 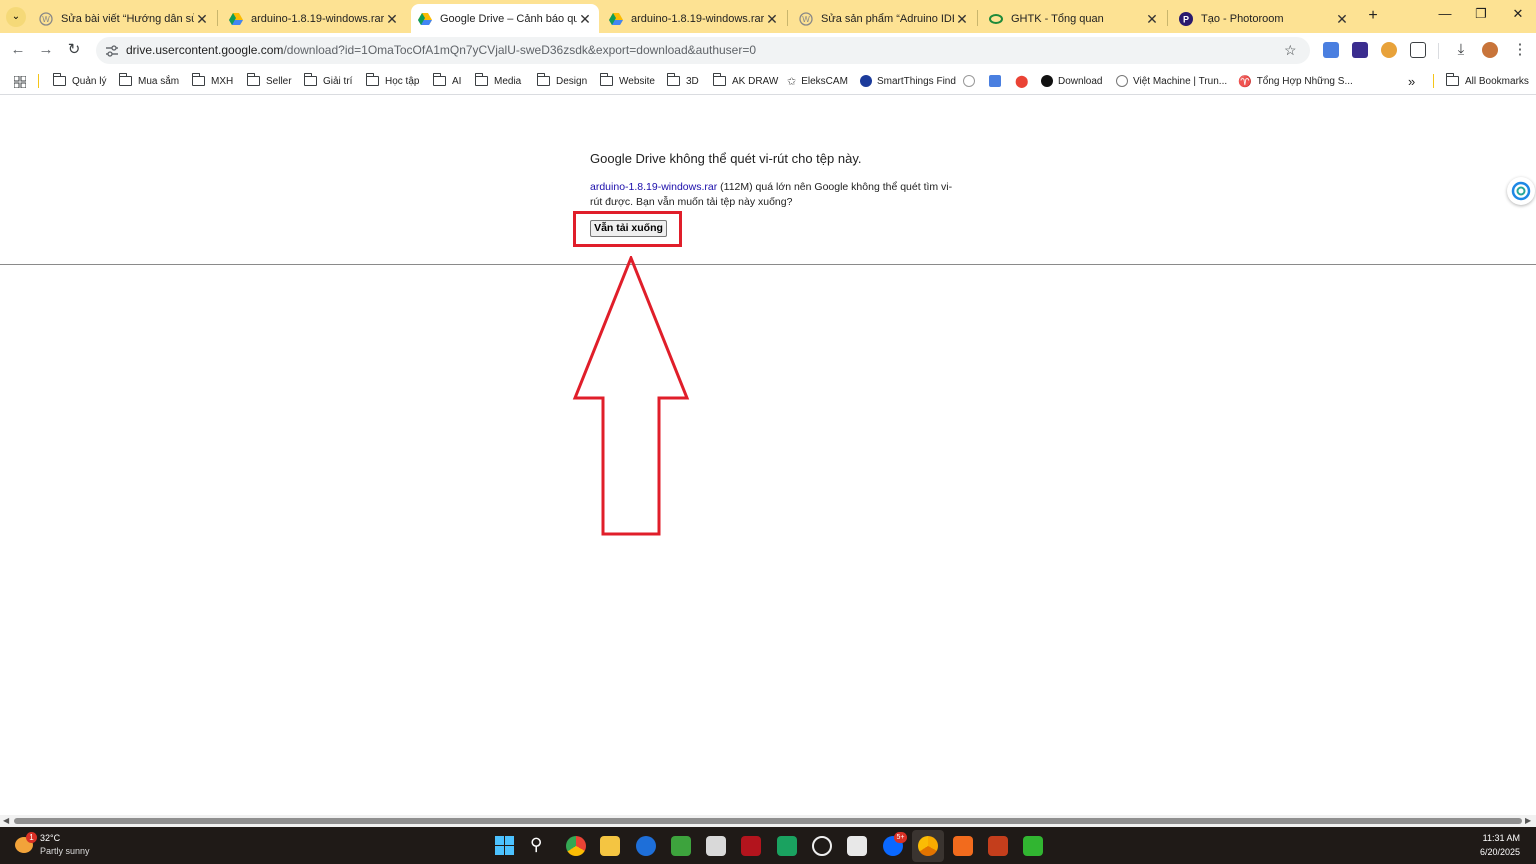 What do you see at coordinates (1518, 16) in the screenshot?
I see `close-window-button: ✕` at bounding box center [1518, 16].